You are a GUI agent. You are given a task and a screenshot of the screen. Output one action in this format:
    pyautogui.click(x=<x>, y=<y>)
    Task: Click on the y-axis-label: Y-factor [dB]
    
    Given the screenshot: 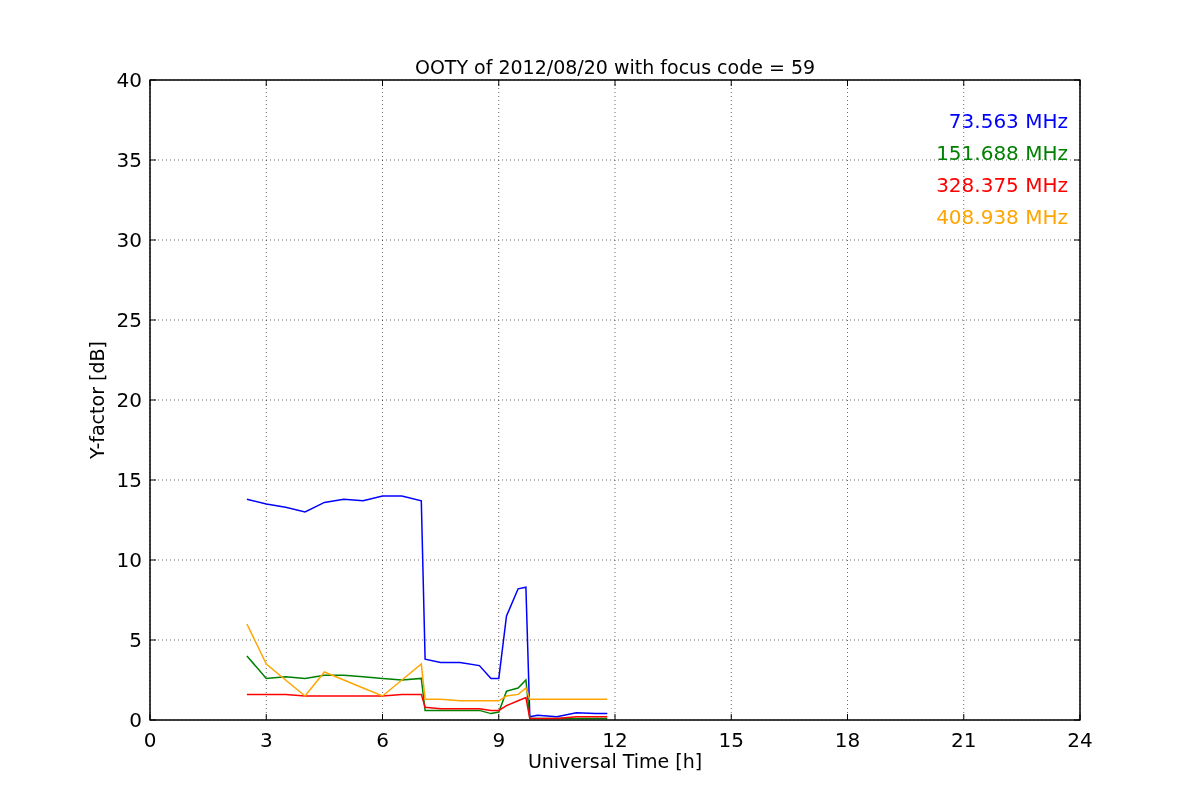 What is the action you would take?
    pyautogui.click(x=97, y=400)
    